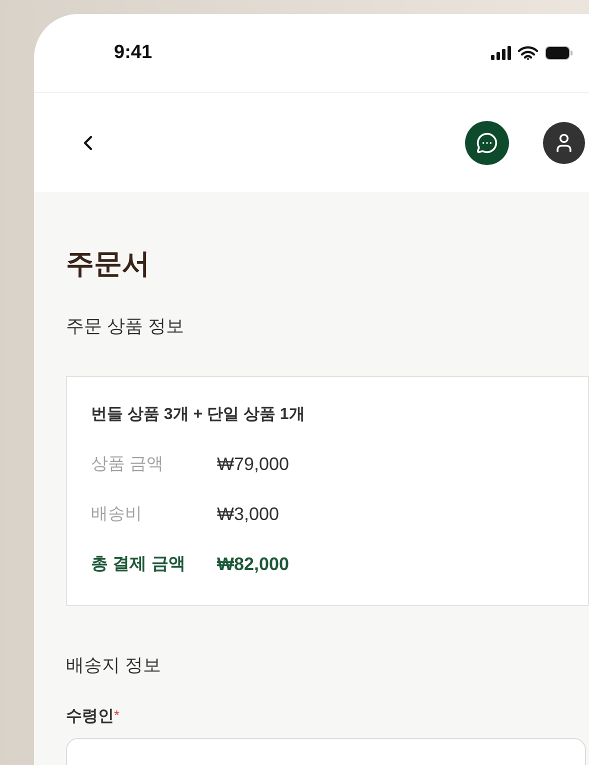 Image resolution: width=589 pixels, height=765 pixels. What do you see at coordinates (248, 514) in the screenshot?
I see `price-value: ₩3,000` at bounding box center [248, 514].